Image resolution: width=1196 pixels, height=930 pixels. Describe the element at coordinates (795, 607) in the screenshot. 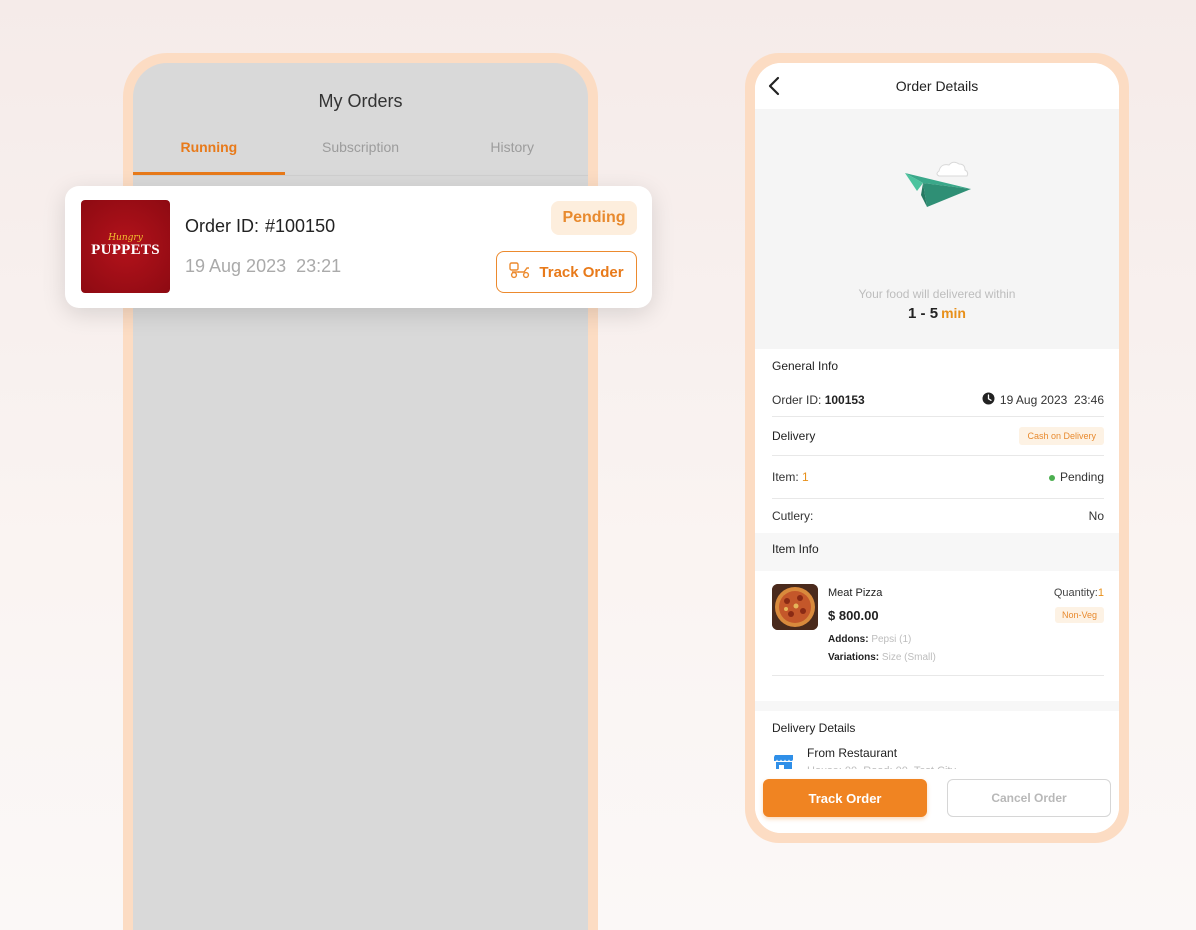

I see `pizza-image` at that location.